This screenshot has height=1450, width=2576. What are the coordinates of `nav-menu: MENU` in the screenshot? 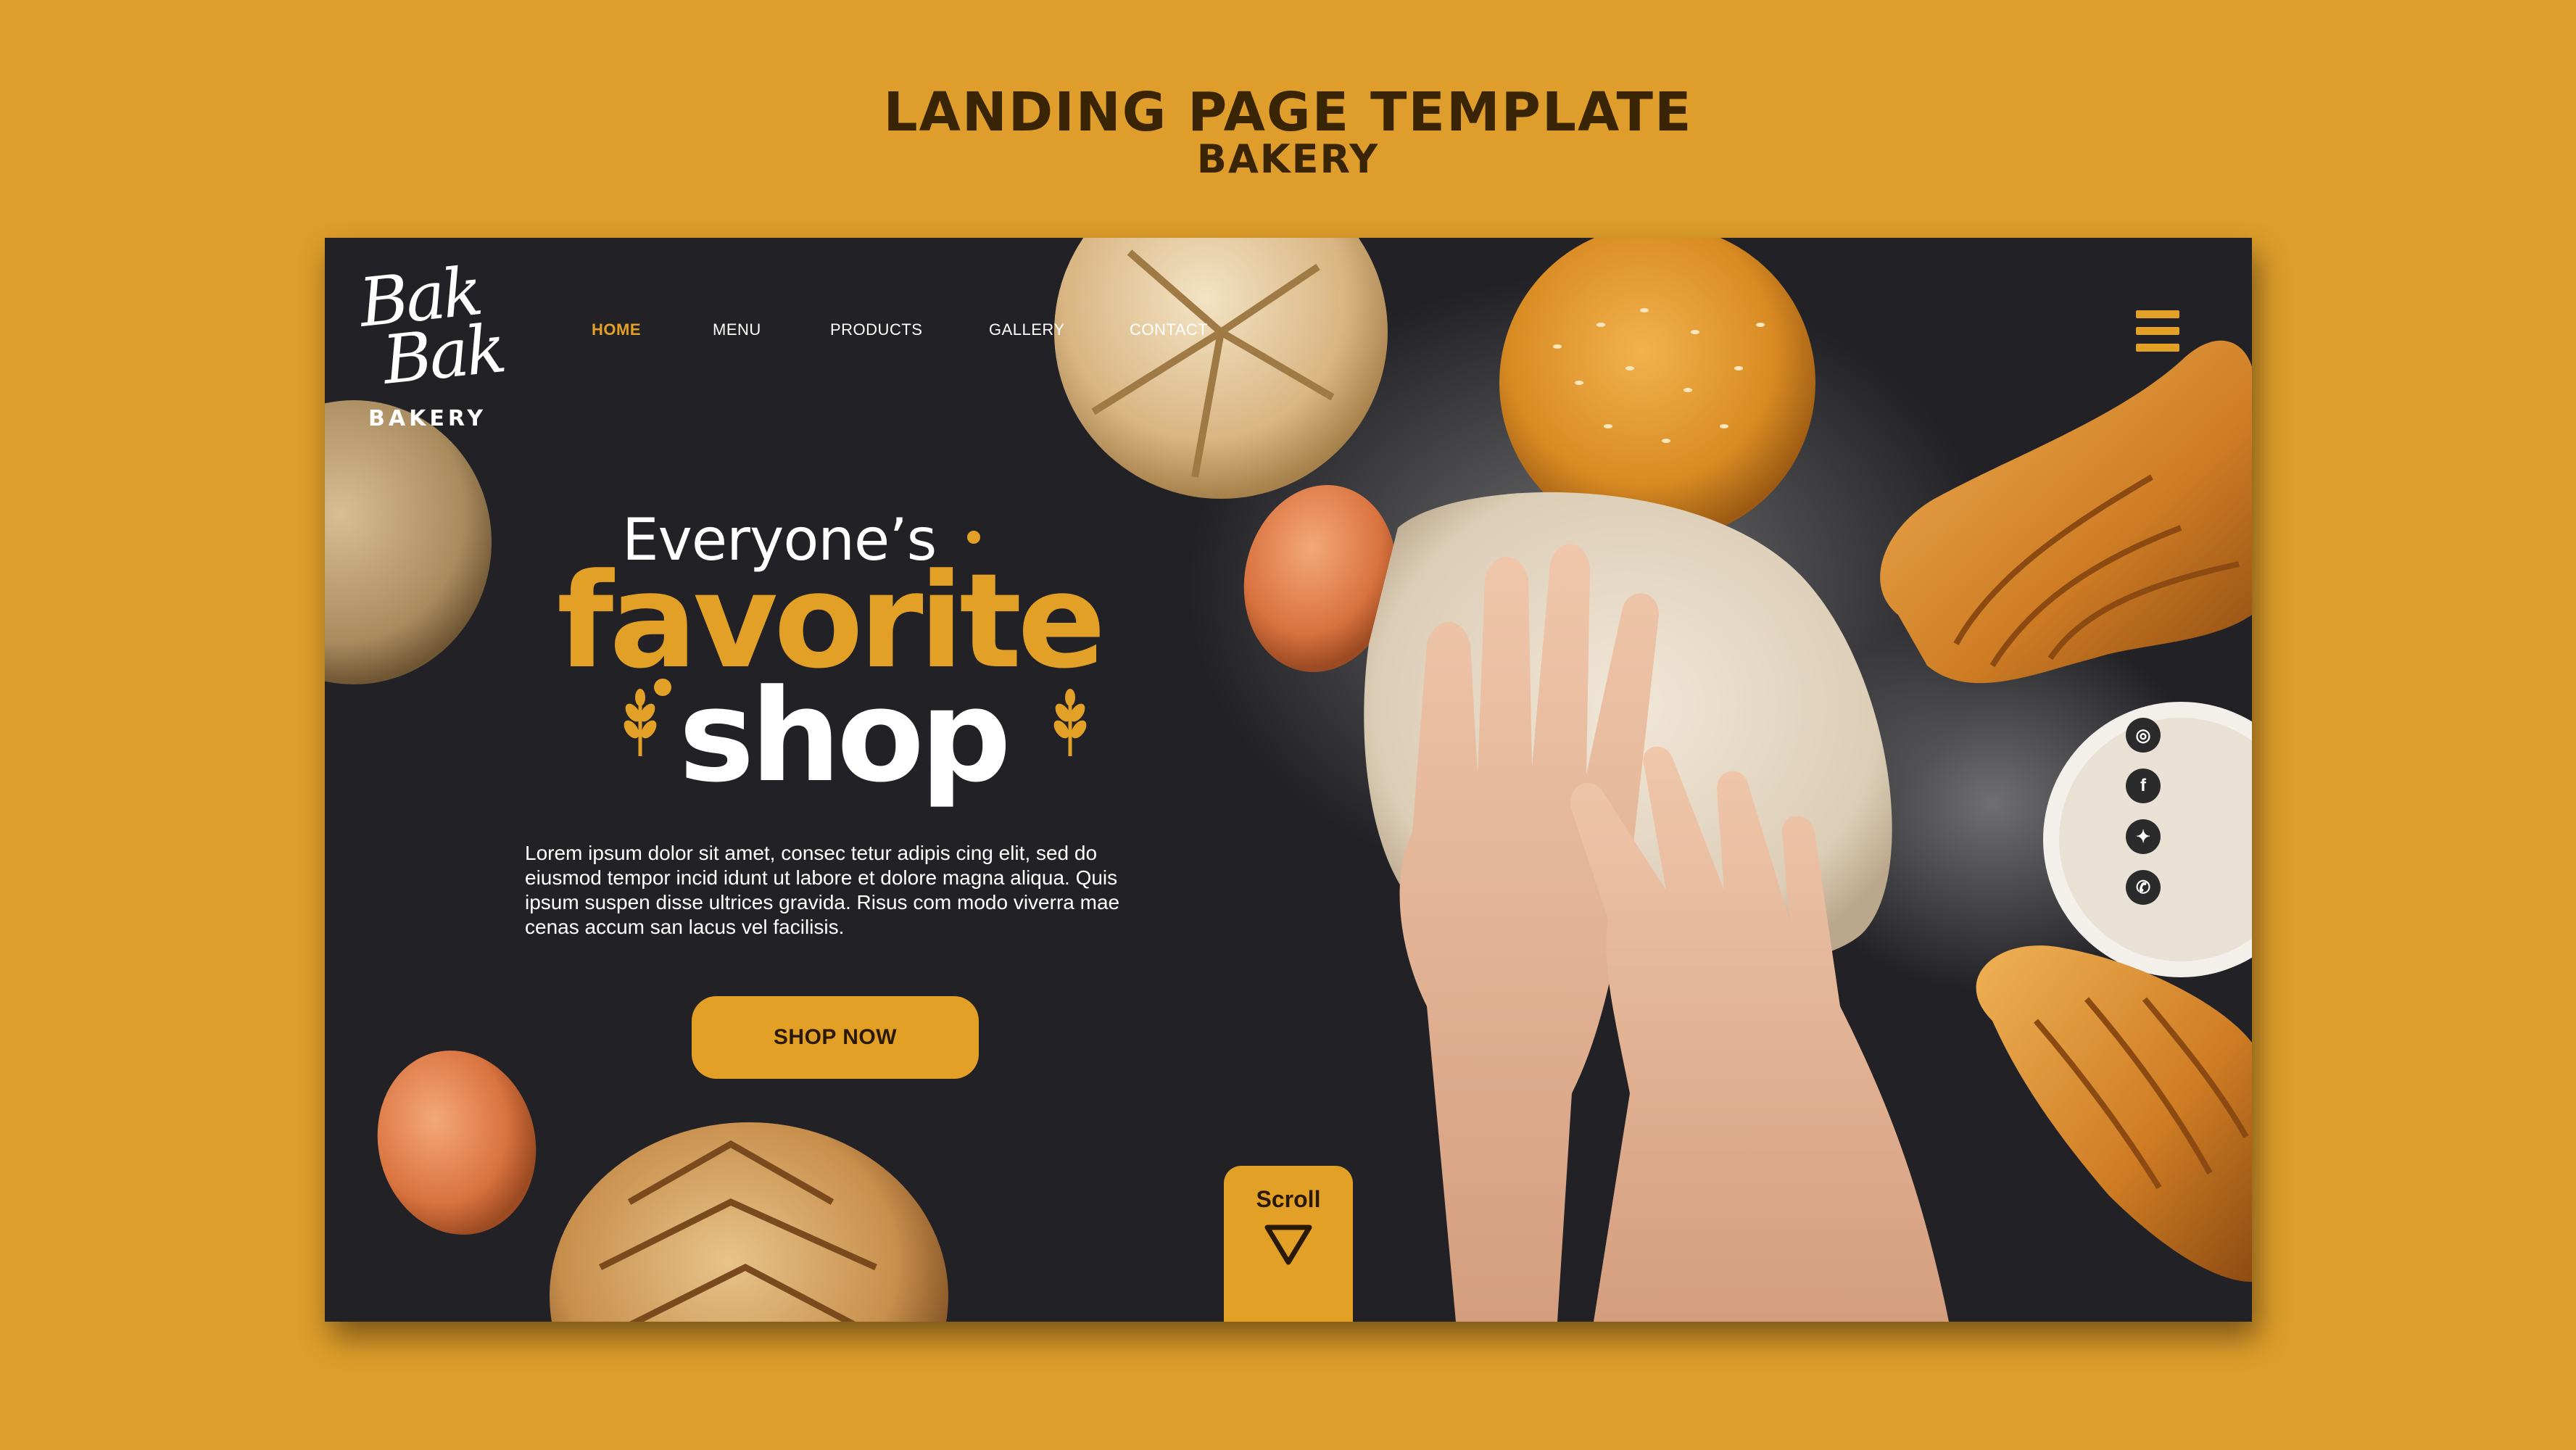 It's located at (737, 329).